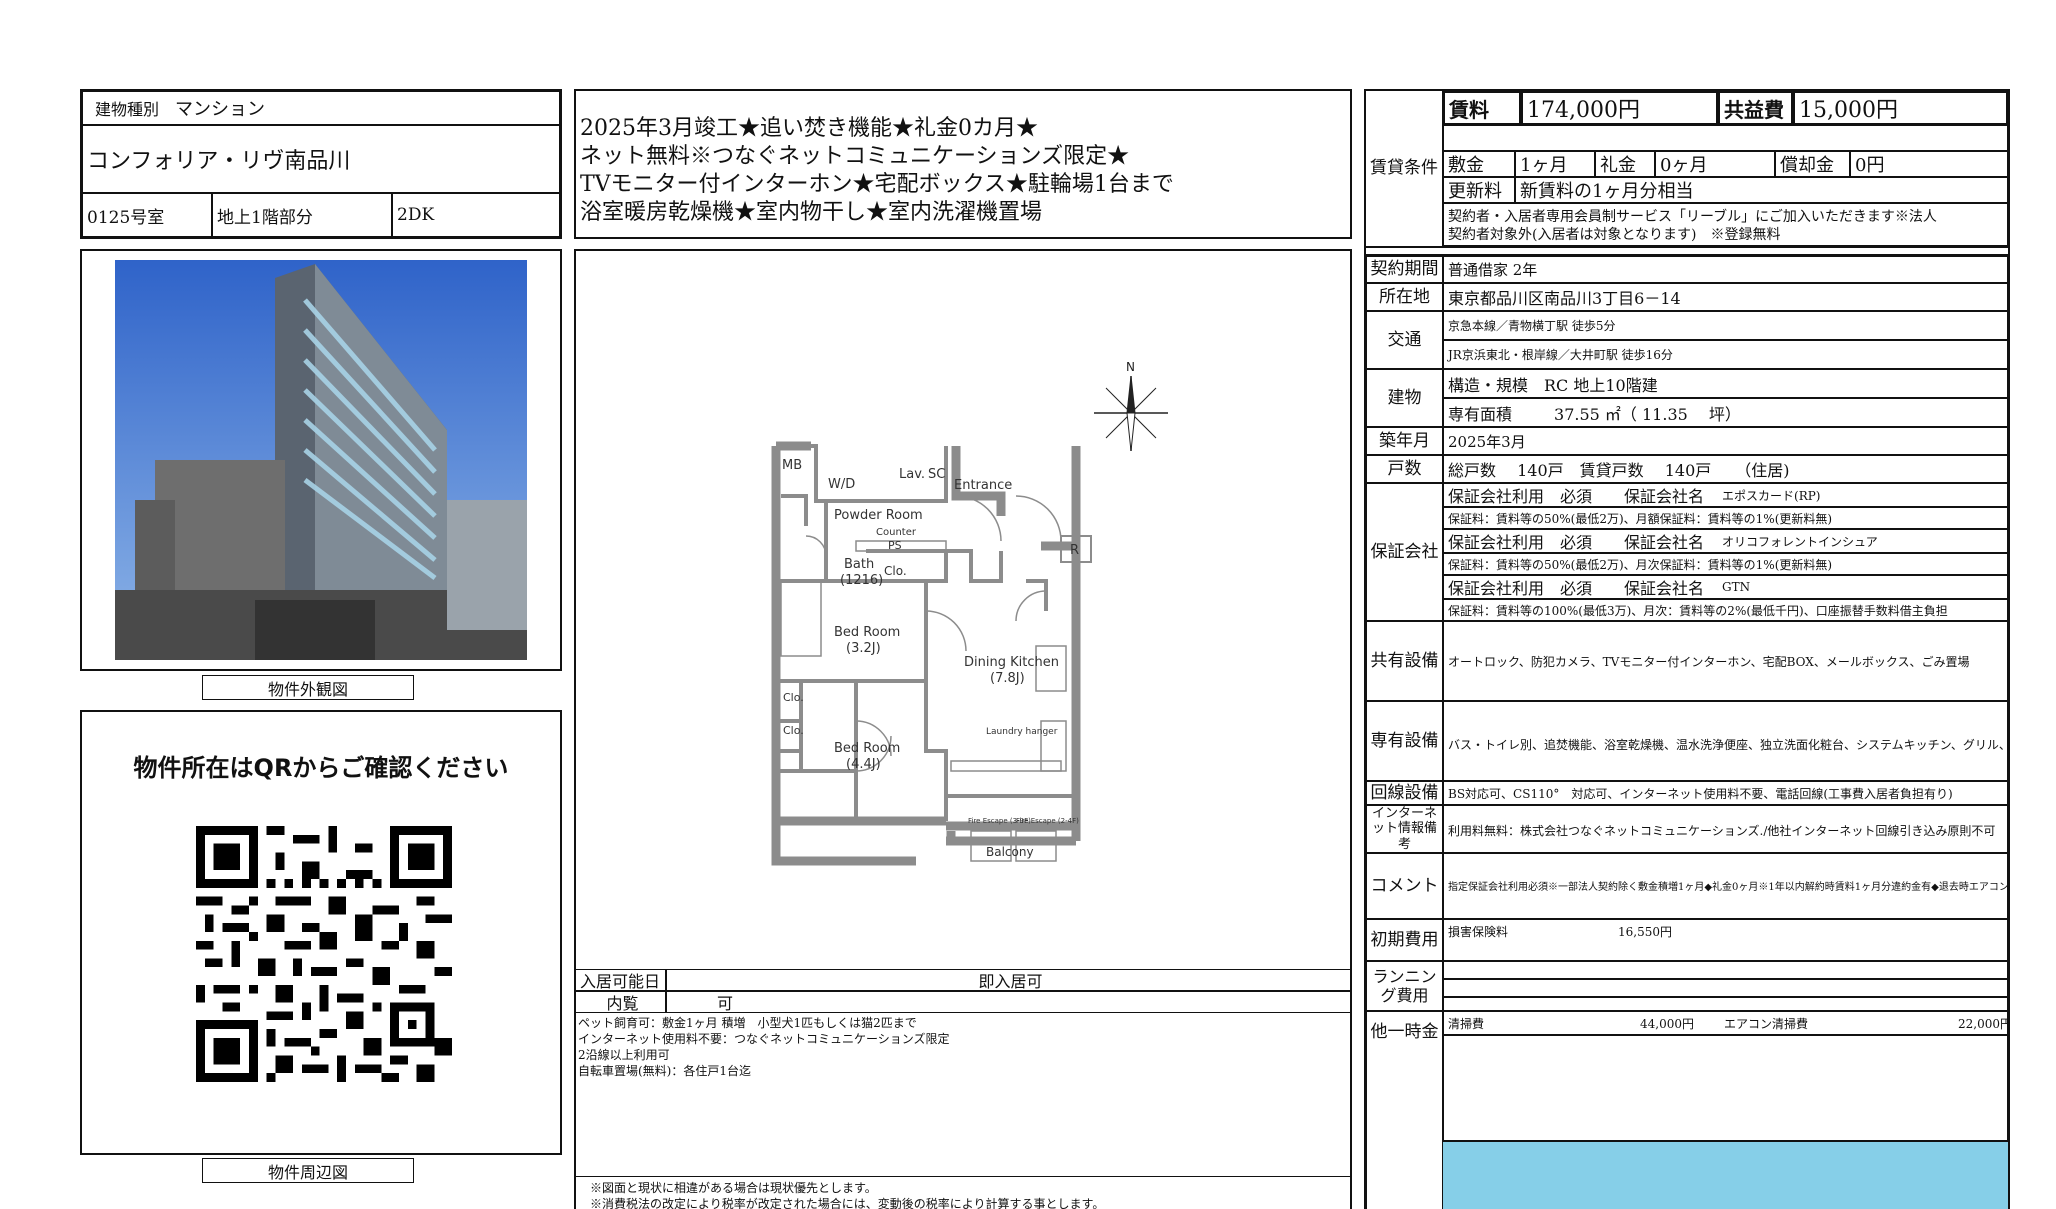  I want to click on label-bath-size: (1216), so click(861, 580).